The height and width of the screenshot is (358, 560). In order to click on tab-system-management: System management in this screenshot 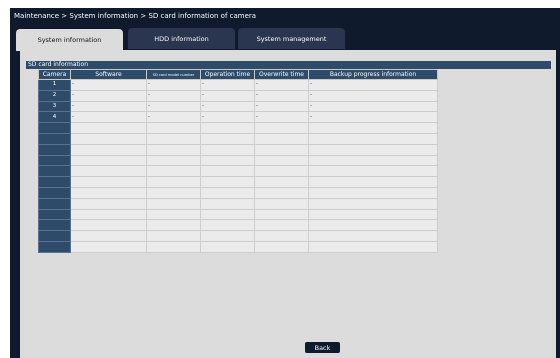, I will do `click(291, 38)`.